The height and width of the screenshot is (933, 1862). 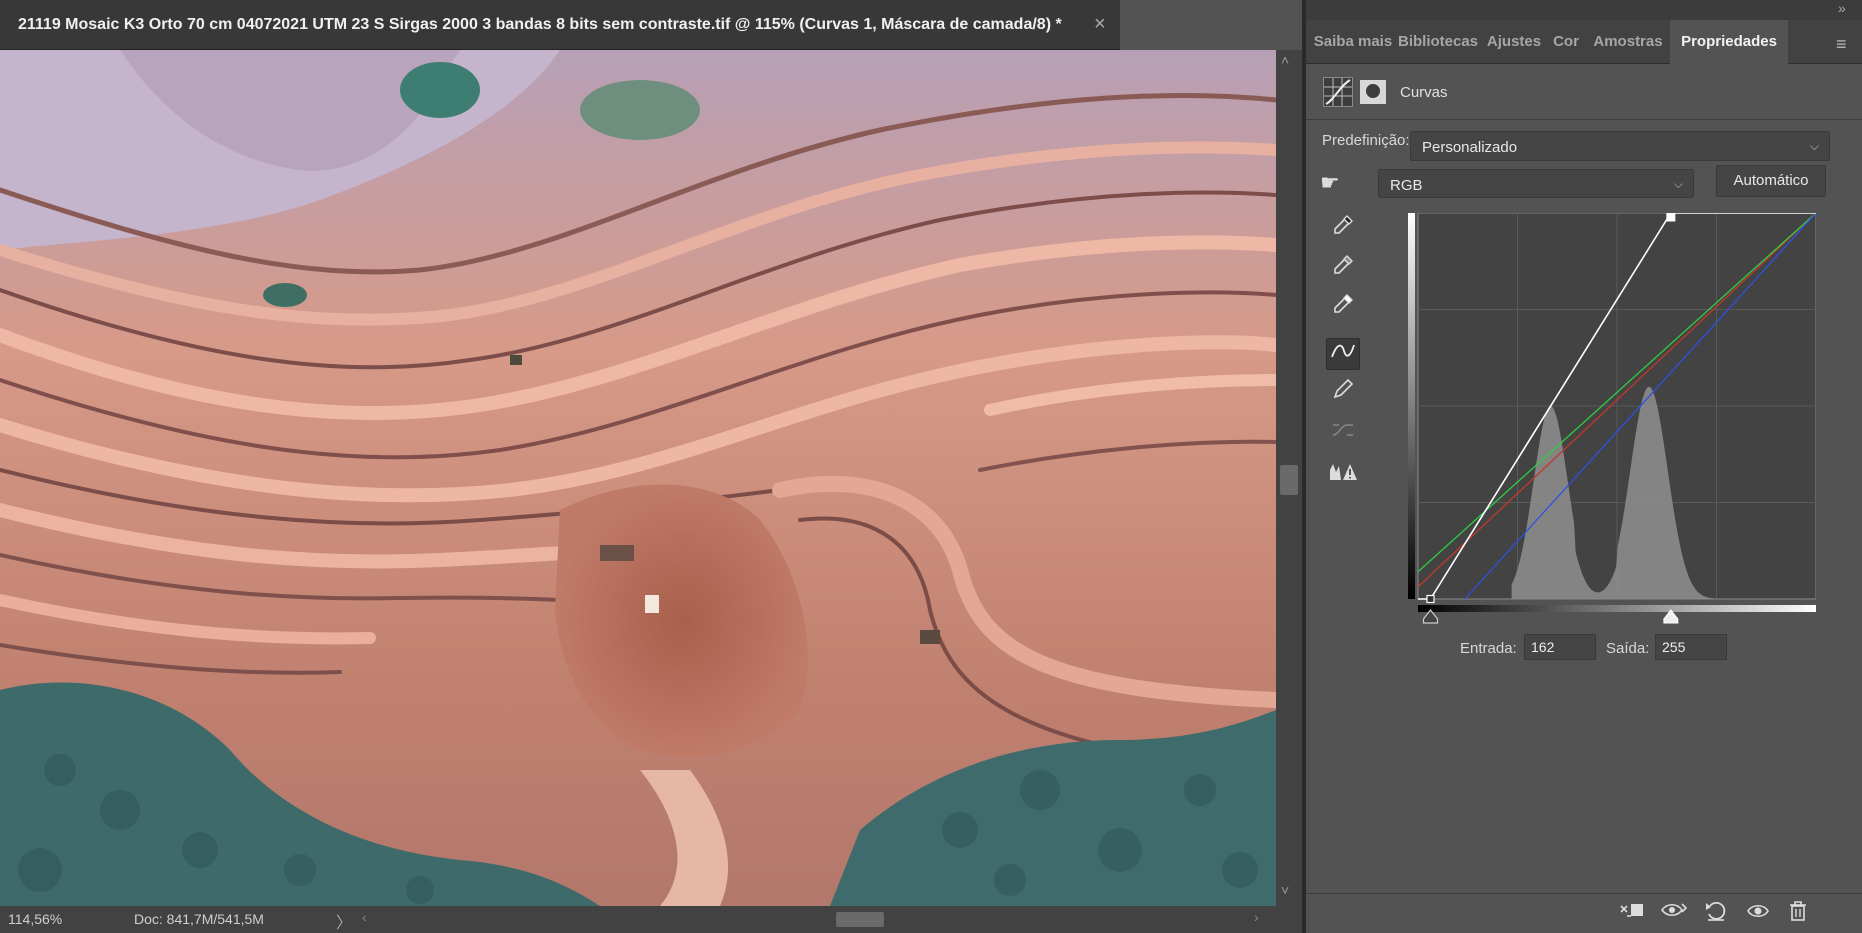 What do you see at coordinates (1560, 647) in the screenshot?
I see `input-value-field: 162` at bounding box center [1560, 647].